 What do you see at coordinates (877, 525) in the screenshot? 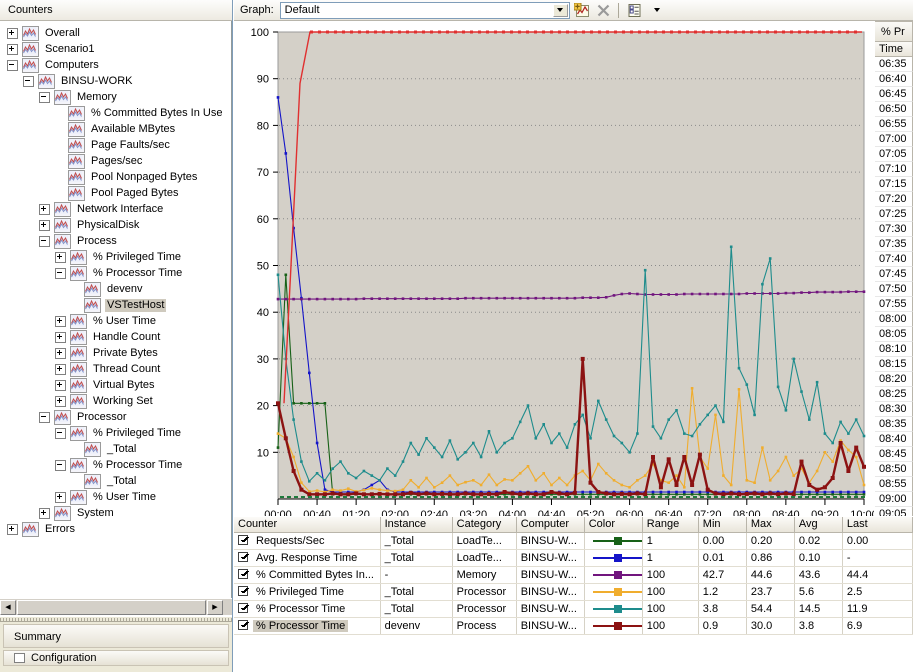
I see `grid-column-header: Last` at bounding box center [877, 525].